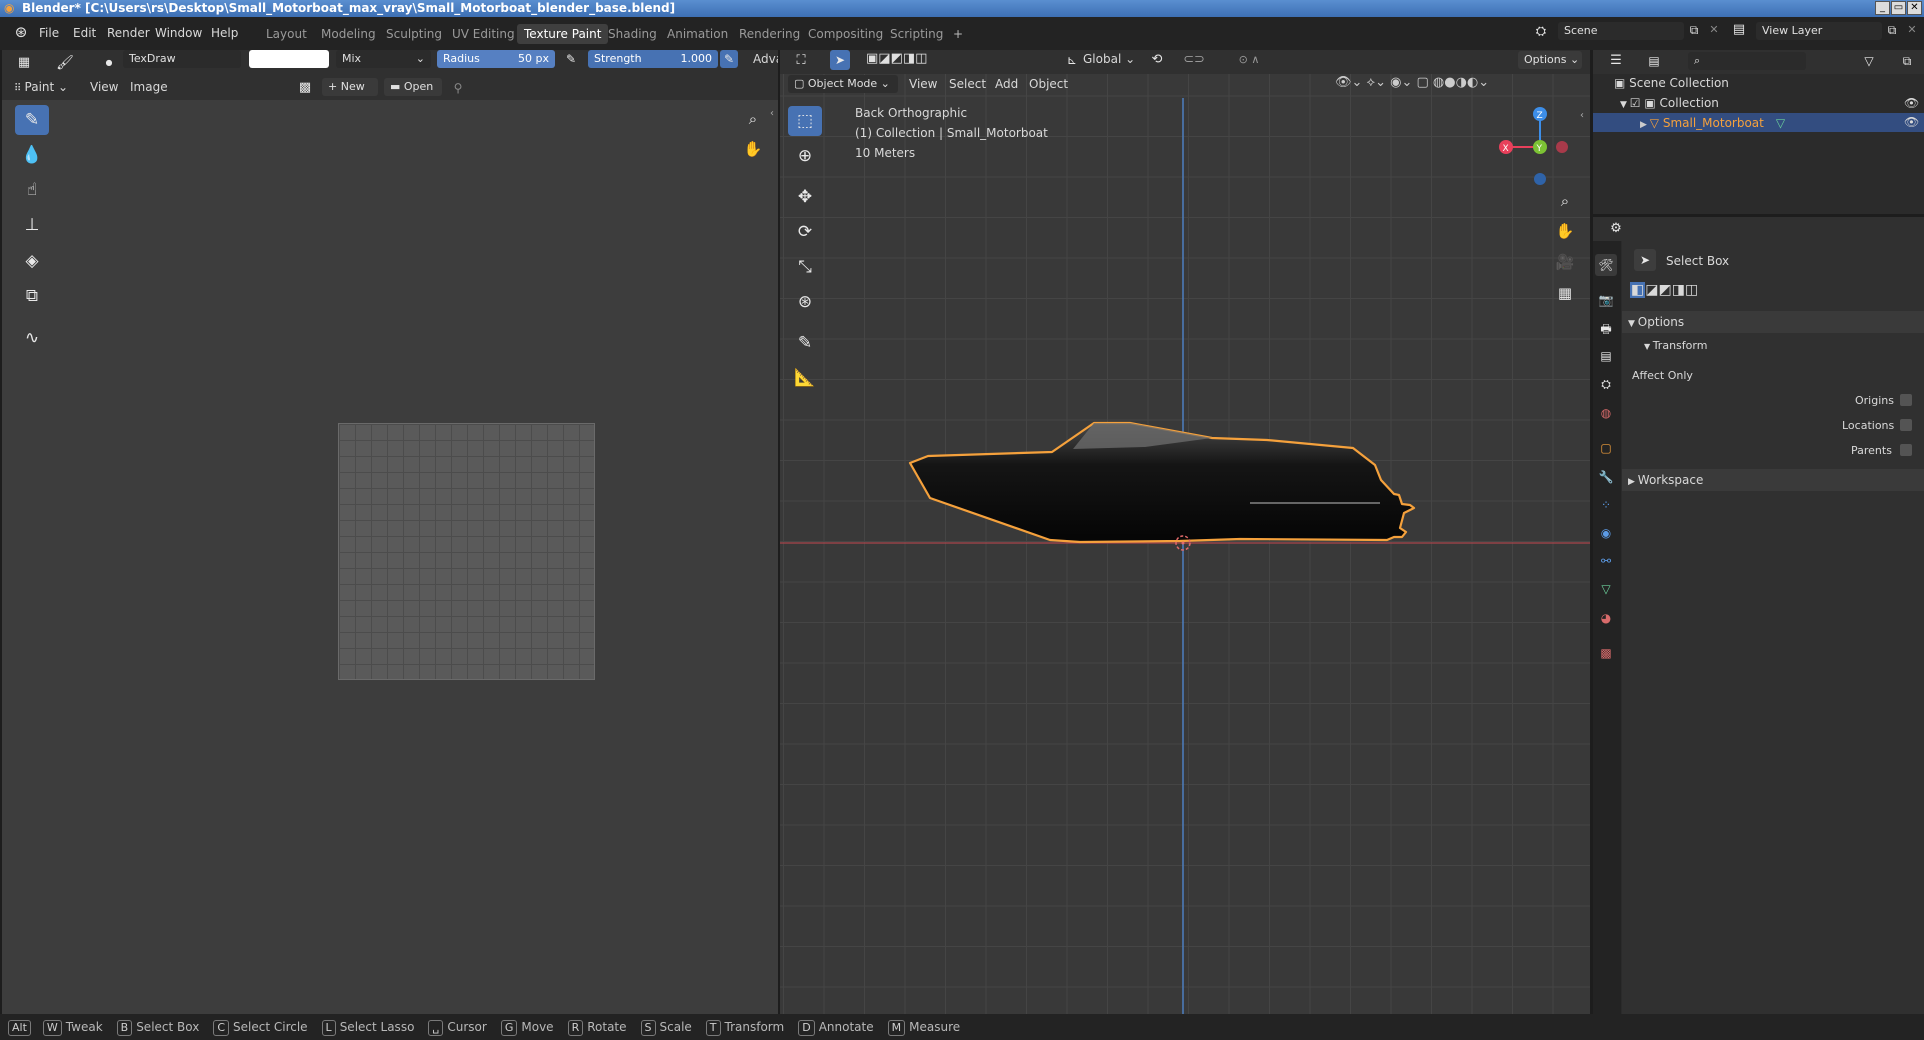  I want to click on tab-shading: Shading, so click(632, 34).